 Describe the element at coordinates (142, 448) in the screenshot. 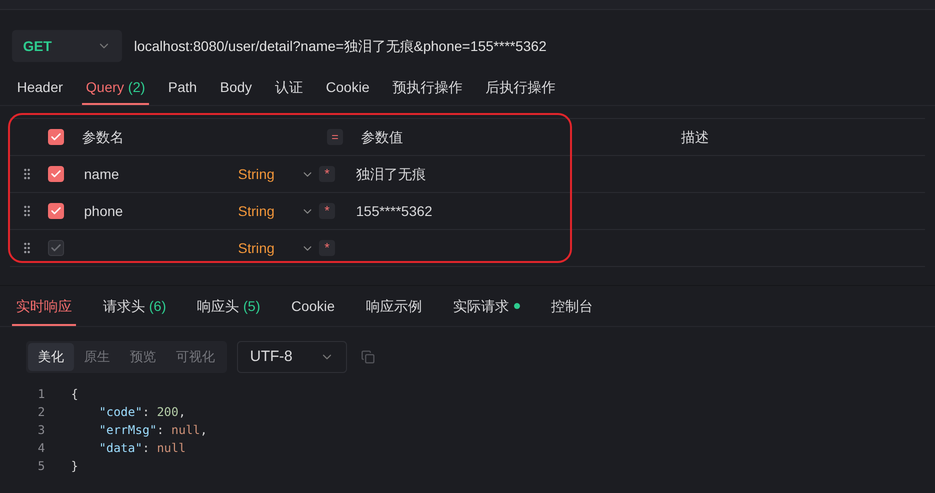

I see `code-line: "data": null` at that location.